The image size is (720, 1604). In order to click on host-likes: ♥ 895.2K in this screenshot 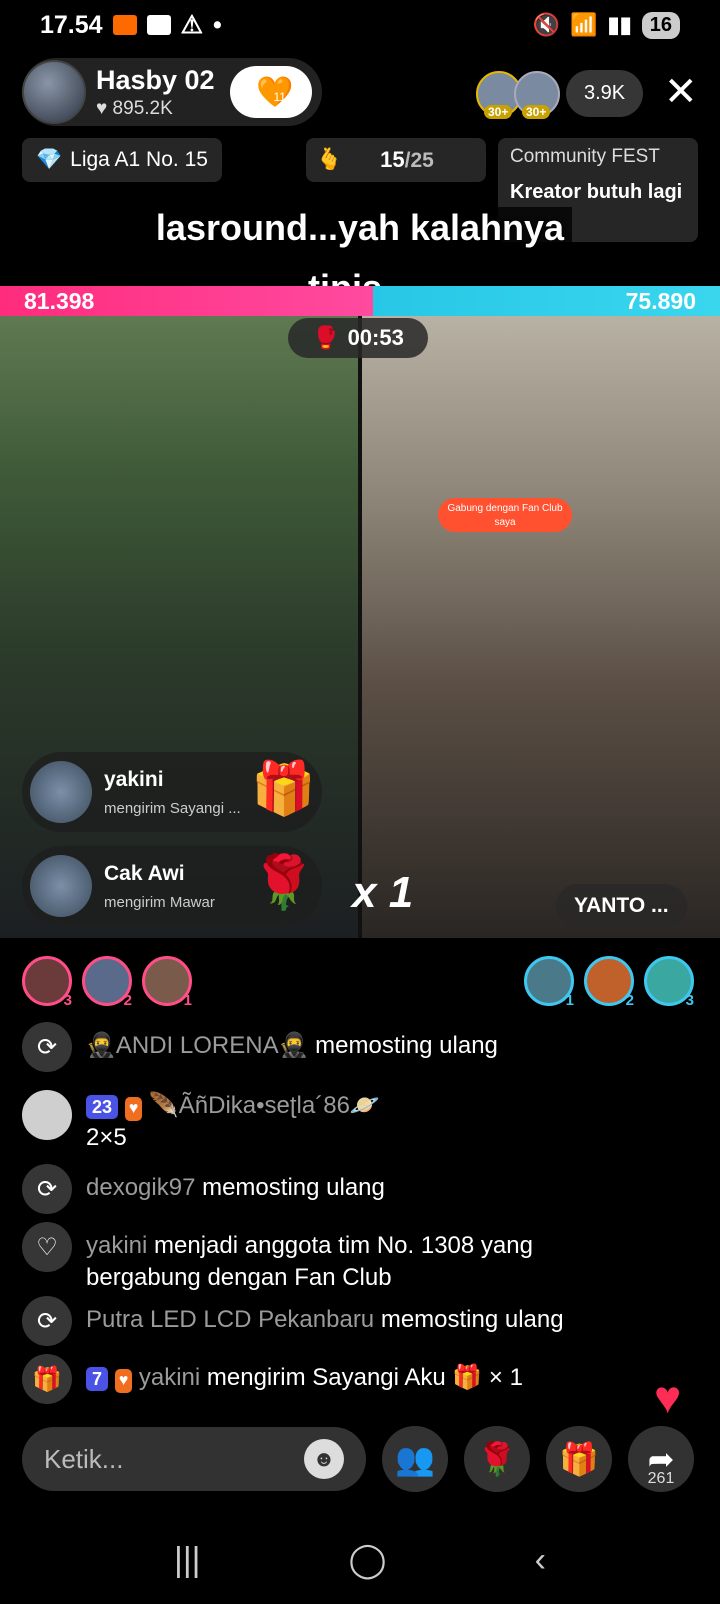, I will do `click(134, 108)`.